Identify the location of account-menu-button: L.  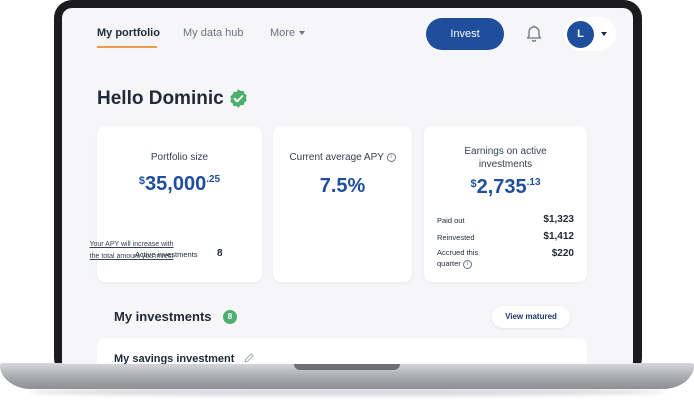
(590, 34).